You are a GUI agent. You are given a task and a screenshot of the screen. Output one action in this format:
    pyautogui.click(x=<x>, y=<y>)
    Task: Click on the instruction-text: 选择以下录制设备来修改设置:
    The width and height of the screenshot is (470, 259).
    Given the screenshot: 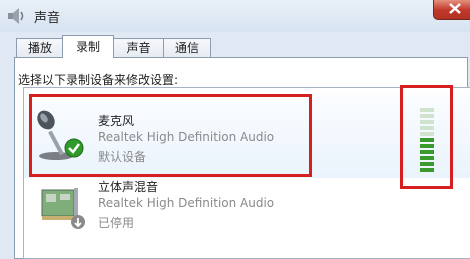 What is the action you would take?
    pyautogui.click(x=98, y=80)
    